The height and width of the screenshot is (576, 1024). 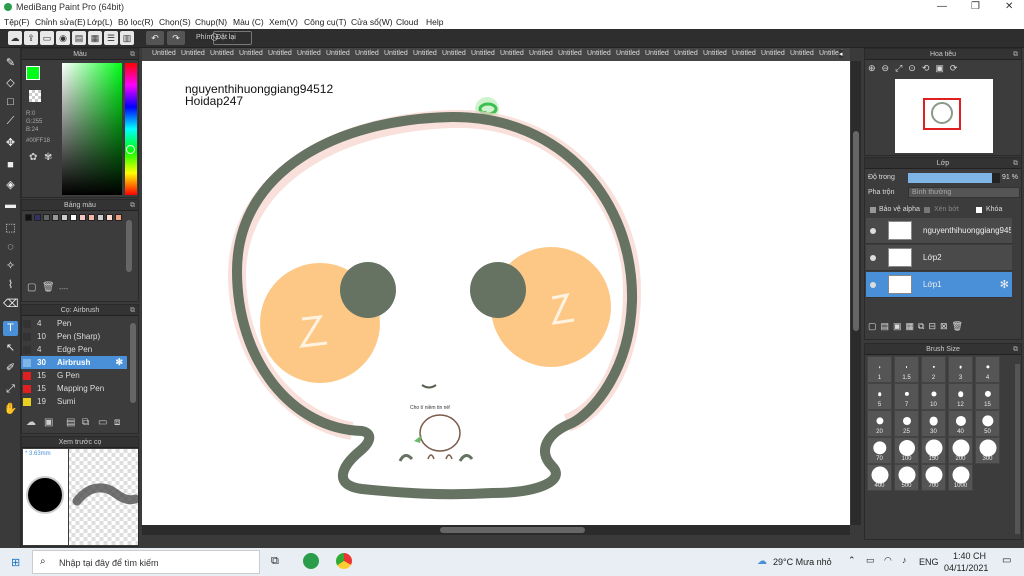 I want to click on rect-tool-icon: □, so click(x=10, y=102).